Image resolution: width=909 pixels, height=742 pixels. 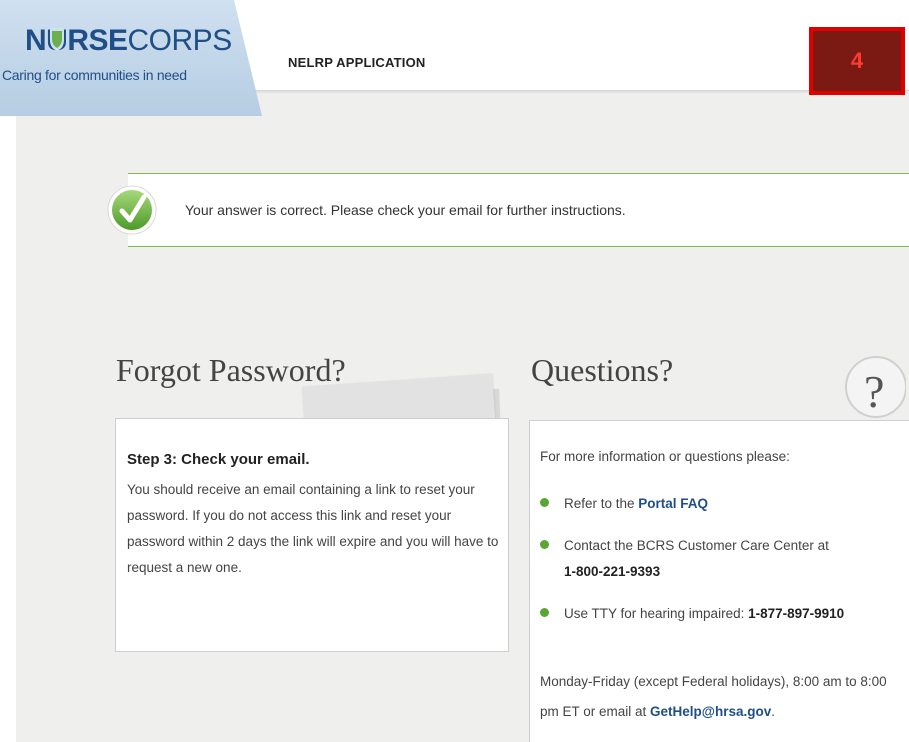 What do you see at coordinates (218, 459) in the screenshot?
I see `step-heading: Step 3: Check your email.` at bounding box center [218, 459].